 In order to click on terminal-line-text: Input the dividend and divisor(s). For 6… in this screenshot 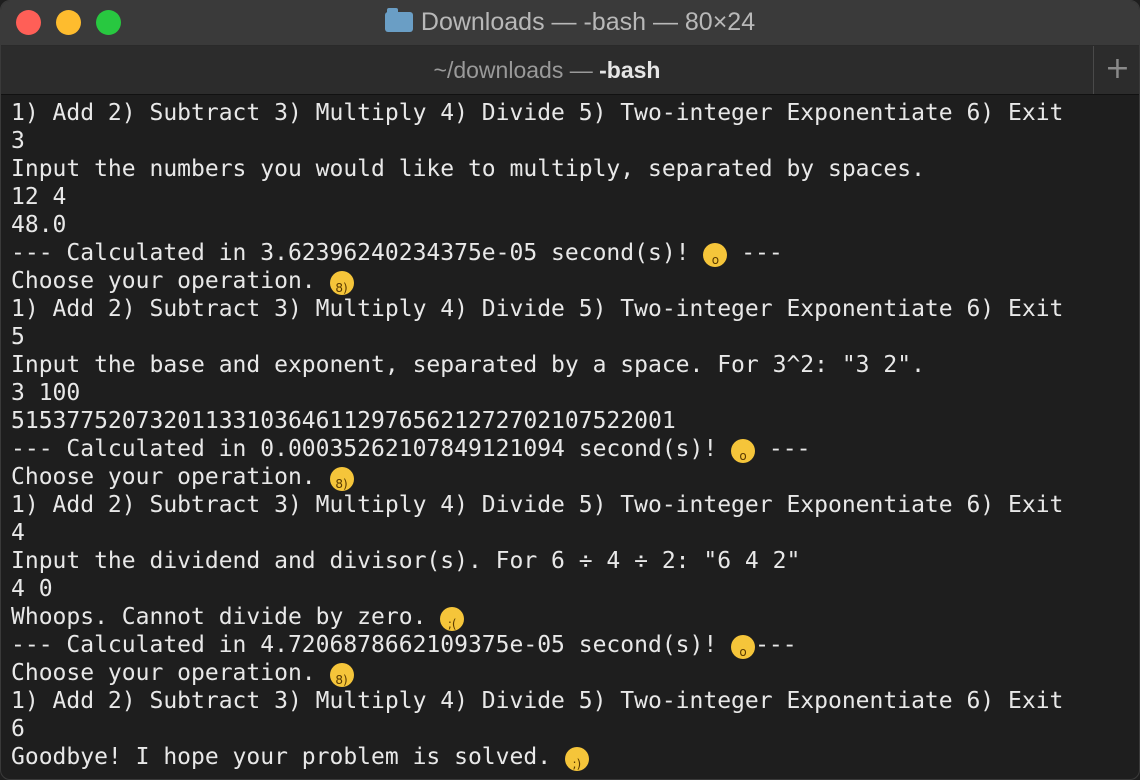, I will do `click(406, 561)`.